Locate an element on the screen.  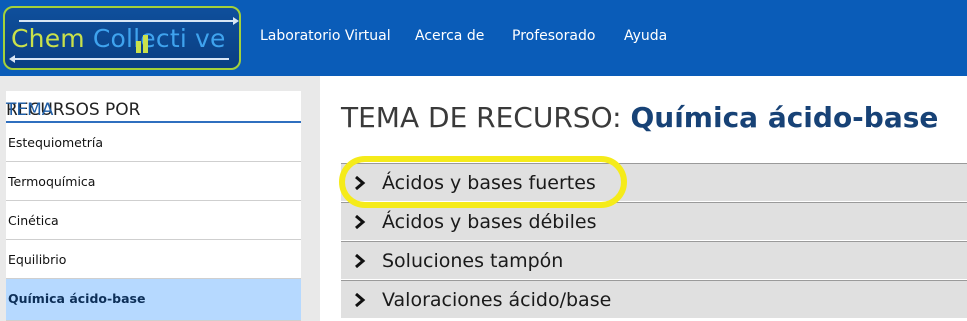
page-title: TEMA DE RECURSO: Química ácido-base is located at coordinates (639, 118).